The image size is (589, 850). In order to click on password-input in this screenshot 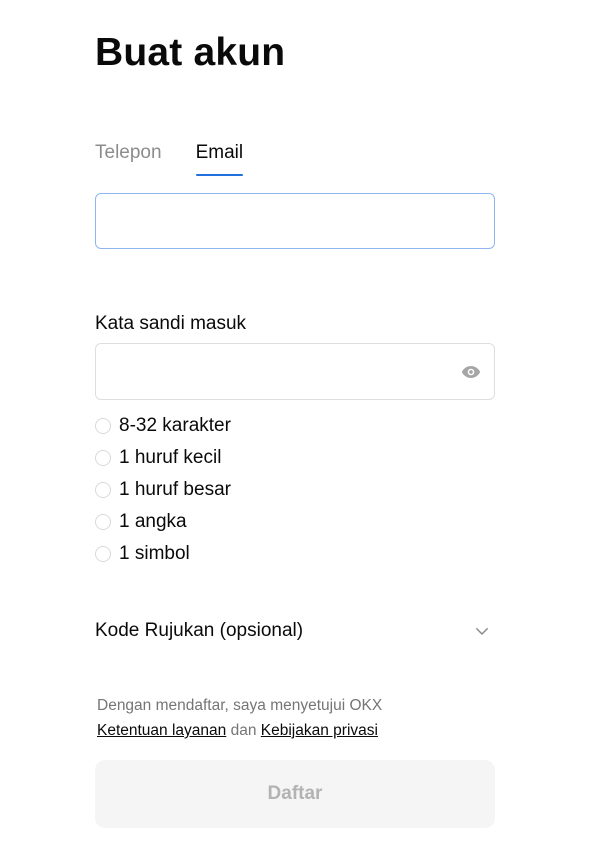, I will do `click(271, 371)`.